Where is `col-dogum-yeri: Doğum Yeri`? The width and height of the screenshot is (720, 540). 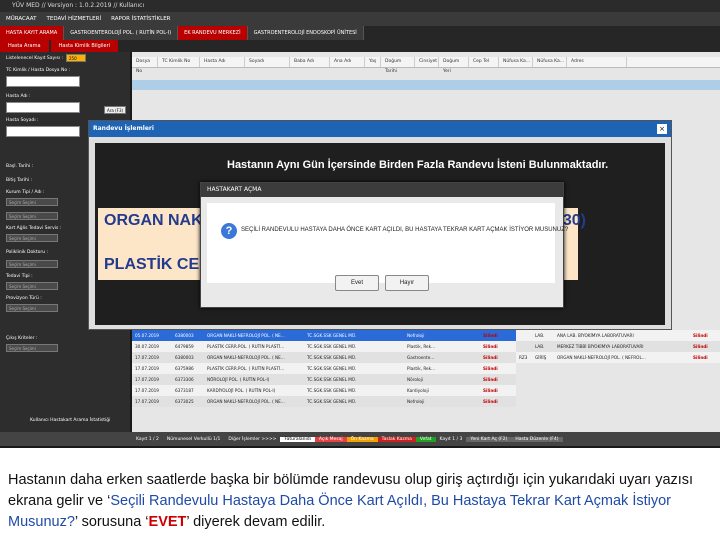
col-dogum-yeri: Doğum Yeri is located at coordinates (454, 65).